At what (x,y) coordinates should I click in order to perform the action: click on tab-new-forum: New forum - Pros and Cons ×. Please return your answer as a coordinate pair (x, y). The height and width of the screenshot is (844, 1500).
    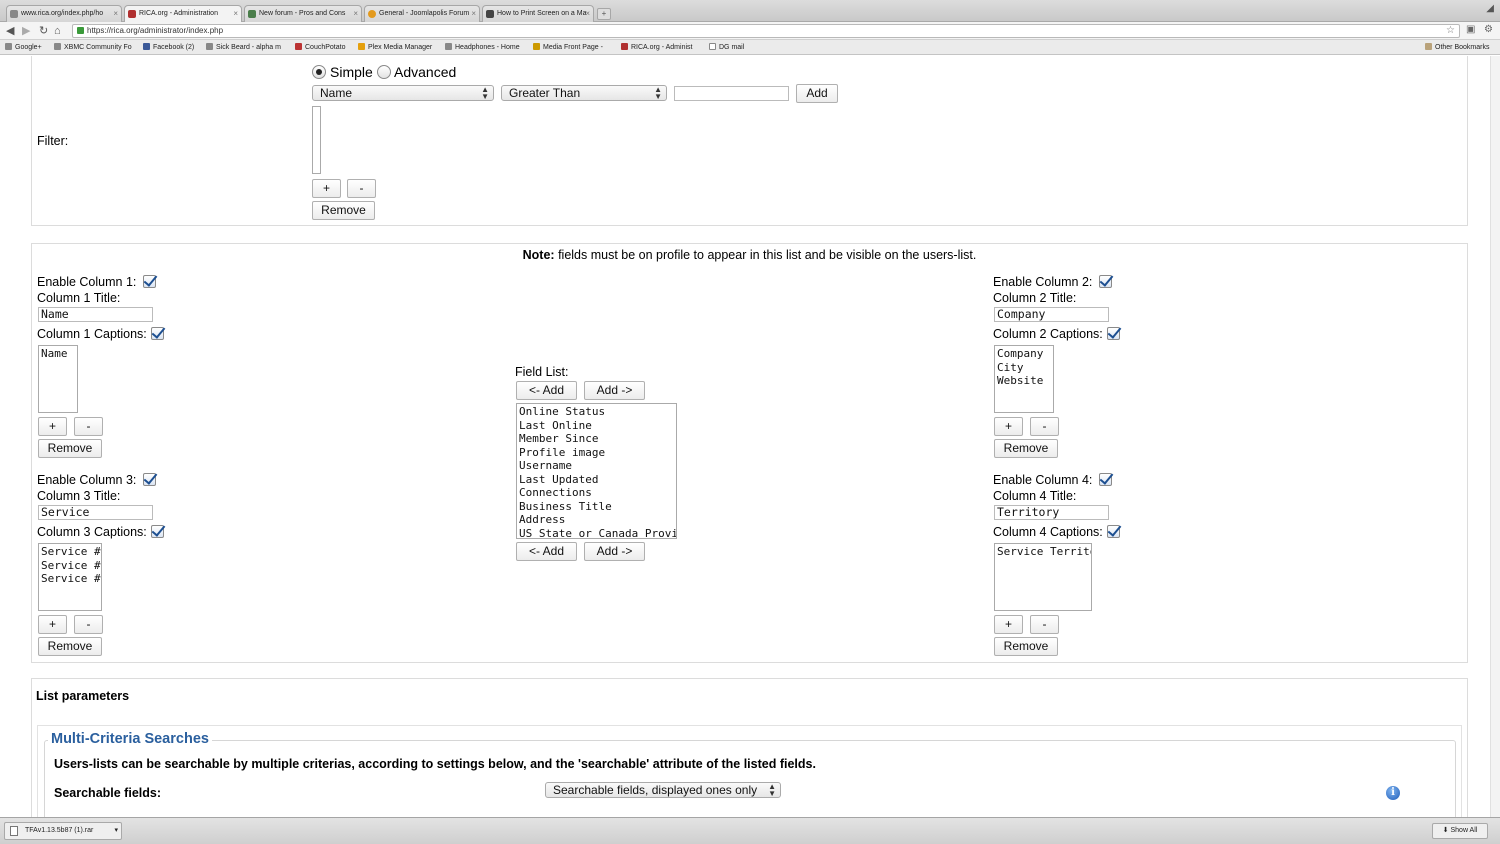
    Looking at the image, I should click on (303, 13).